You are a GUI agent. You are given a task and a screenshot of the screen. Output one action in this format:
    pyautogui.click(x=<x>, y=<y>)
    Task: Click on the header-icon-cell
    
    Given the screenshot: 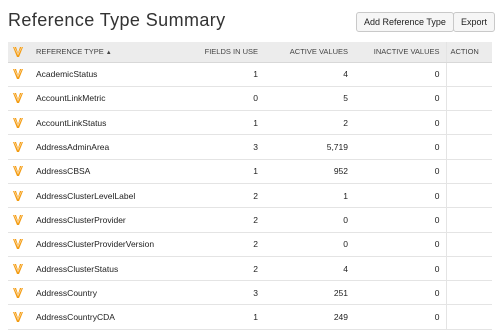 What is the action you would take?
    pyautogui.click(x=20, y=52)
    